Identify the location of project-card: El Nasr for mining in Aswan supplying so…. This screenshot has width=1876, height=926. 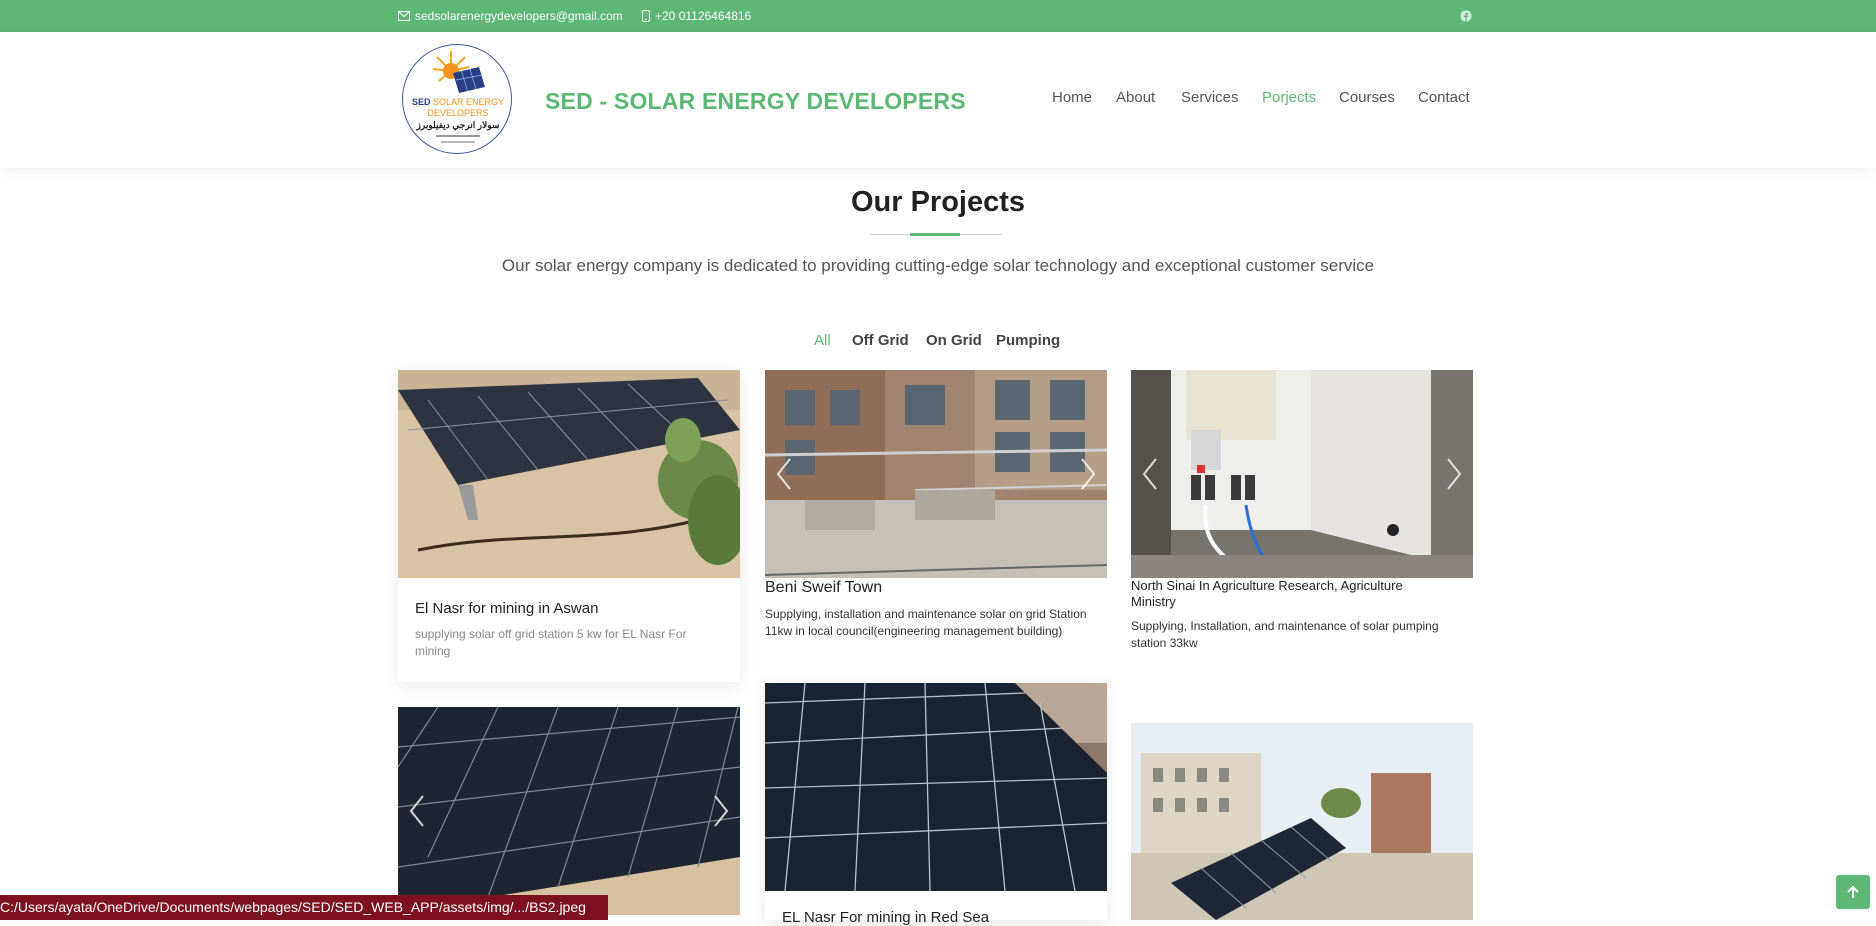
(569, 526).